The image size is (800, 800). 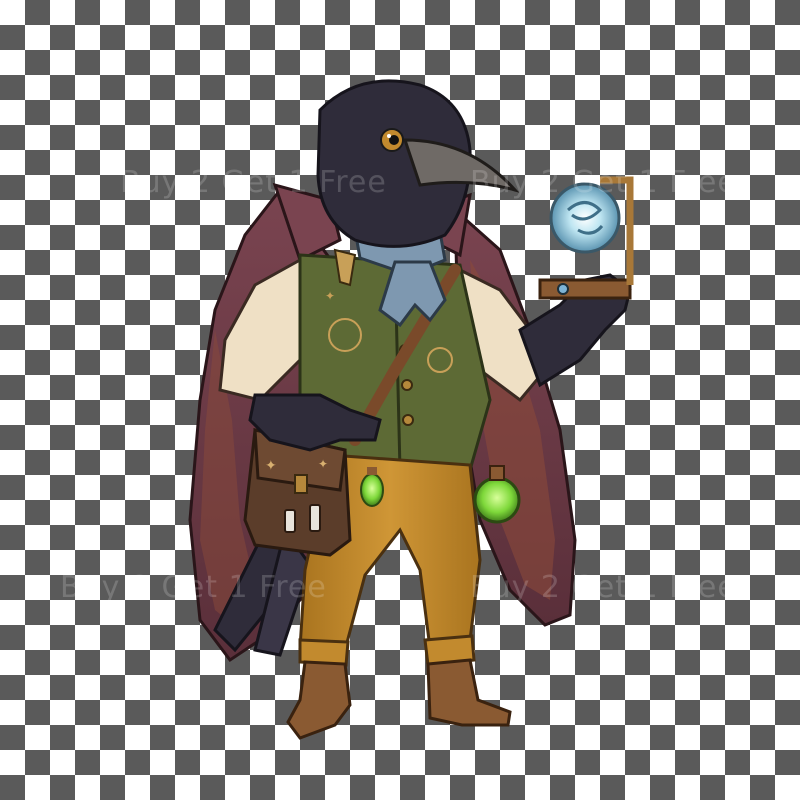 I want to click on crow-head, so click(x=418, y=163).